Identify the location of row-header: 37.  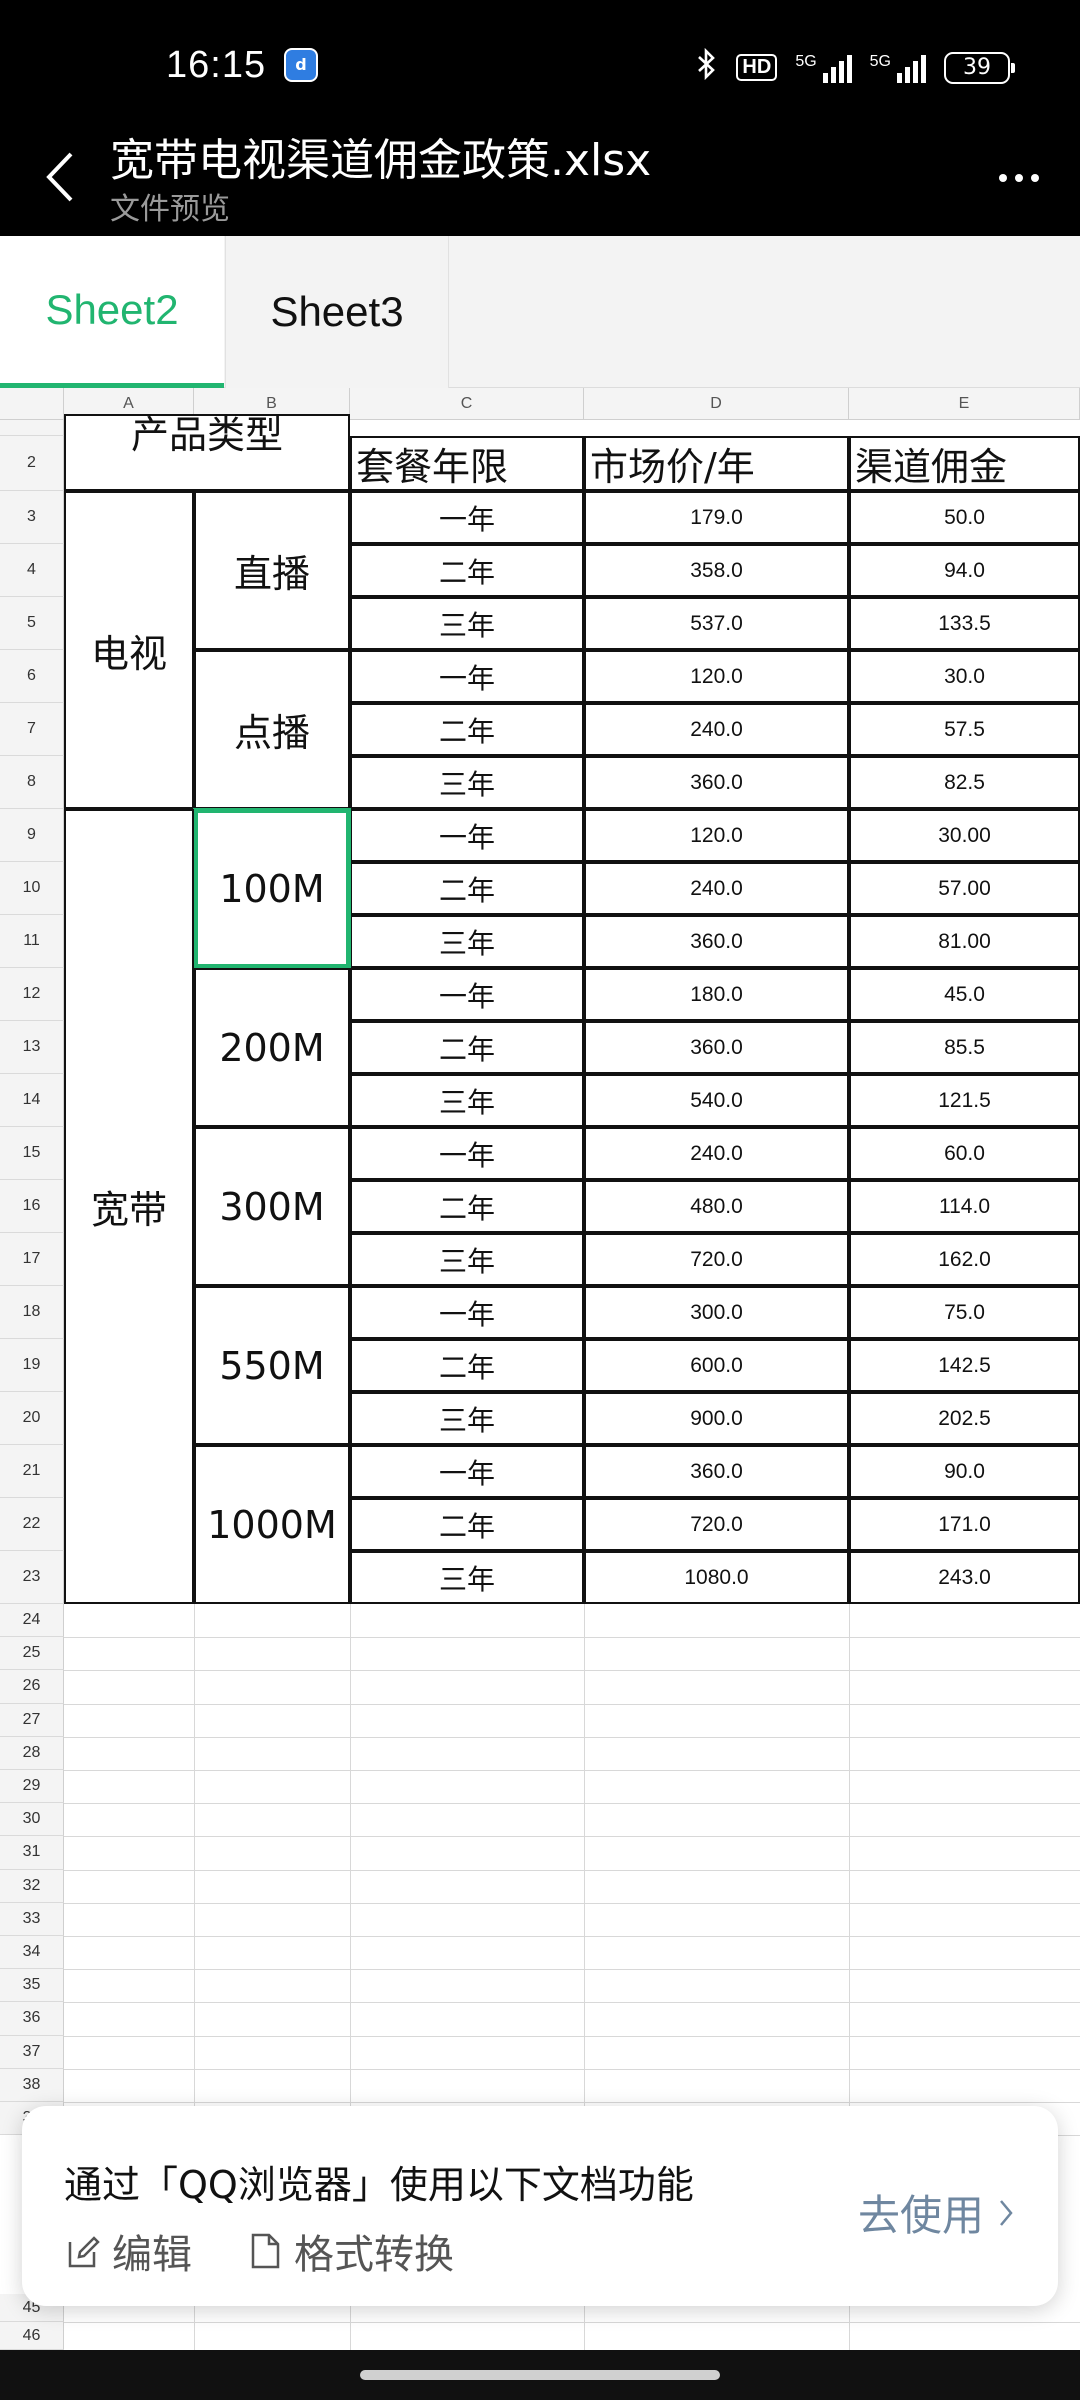
(32, 2052).